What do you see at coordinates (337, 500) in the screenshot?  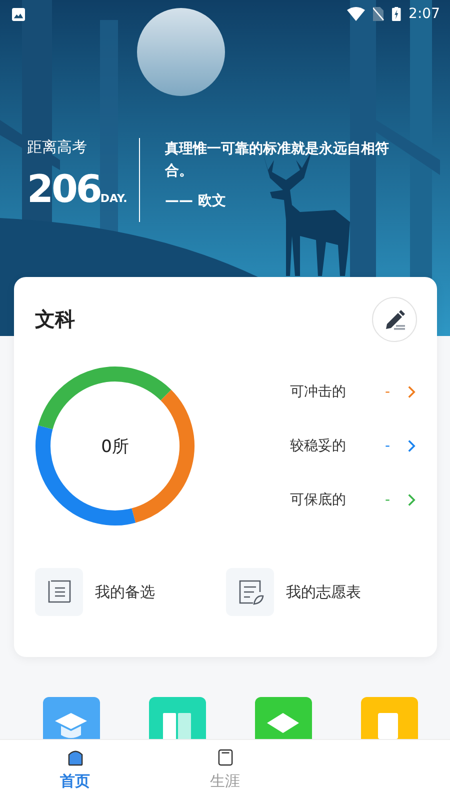 I see `category-label: 可保底的` at bounding box center [337, 500].